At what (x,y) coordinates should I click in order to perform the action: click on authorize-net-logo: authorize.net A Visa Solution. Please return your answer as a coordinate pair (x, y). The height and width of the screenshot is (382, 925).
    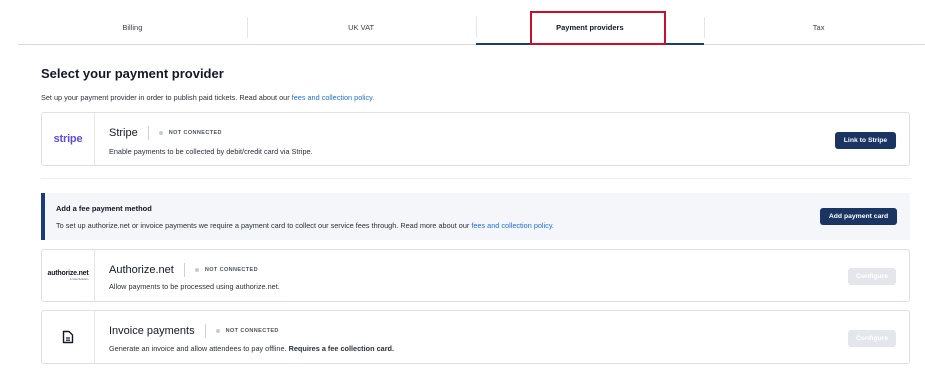
    Looking at the image, I should click on (68, 275).